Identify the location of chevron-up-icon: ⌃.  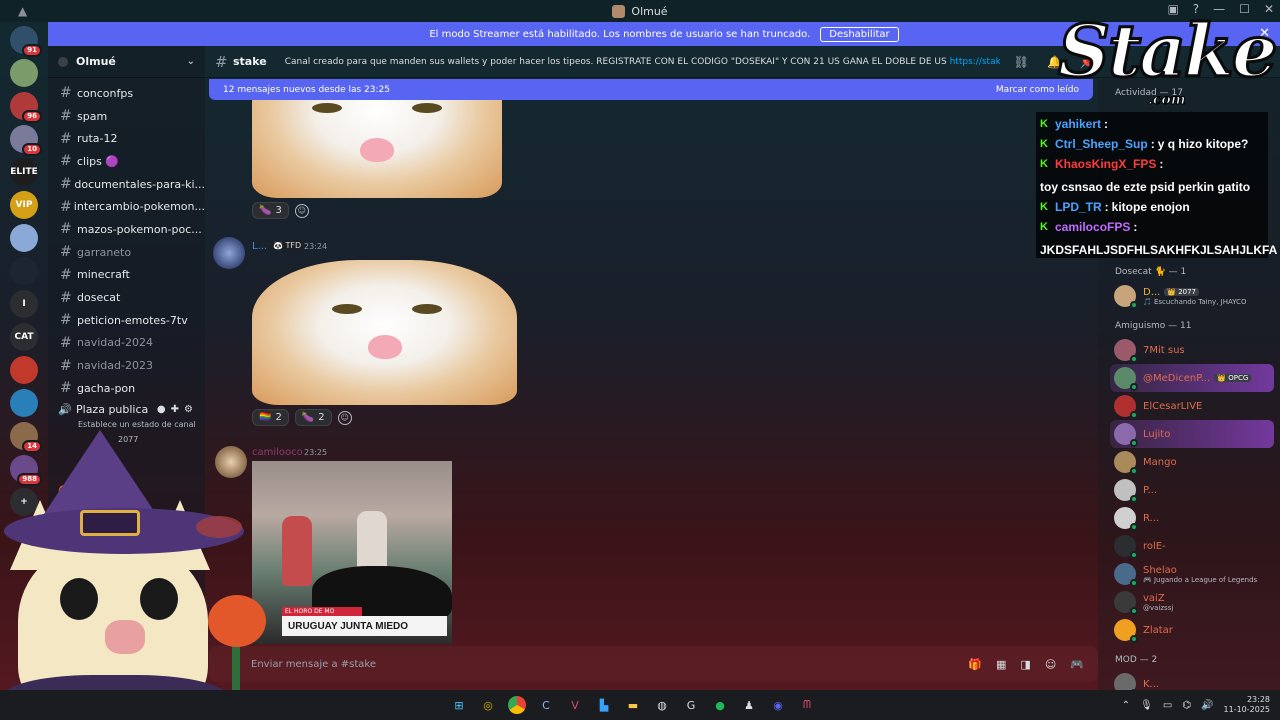
(1126, 705).